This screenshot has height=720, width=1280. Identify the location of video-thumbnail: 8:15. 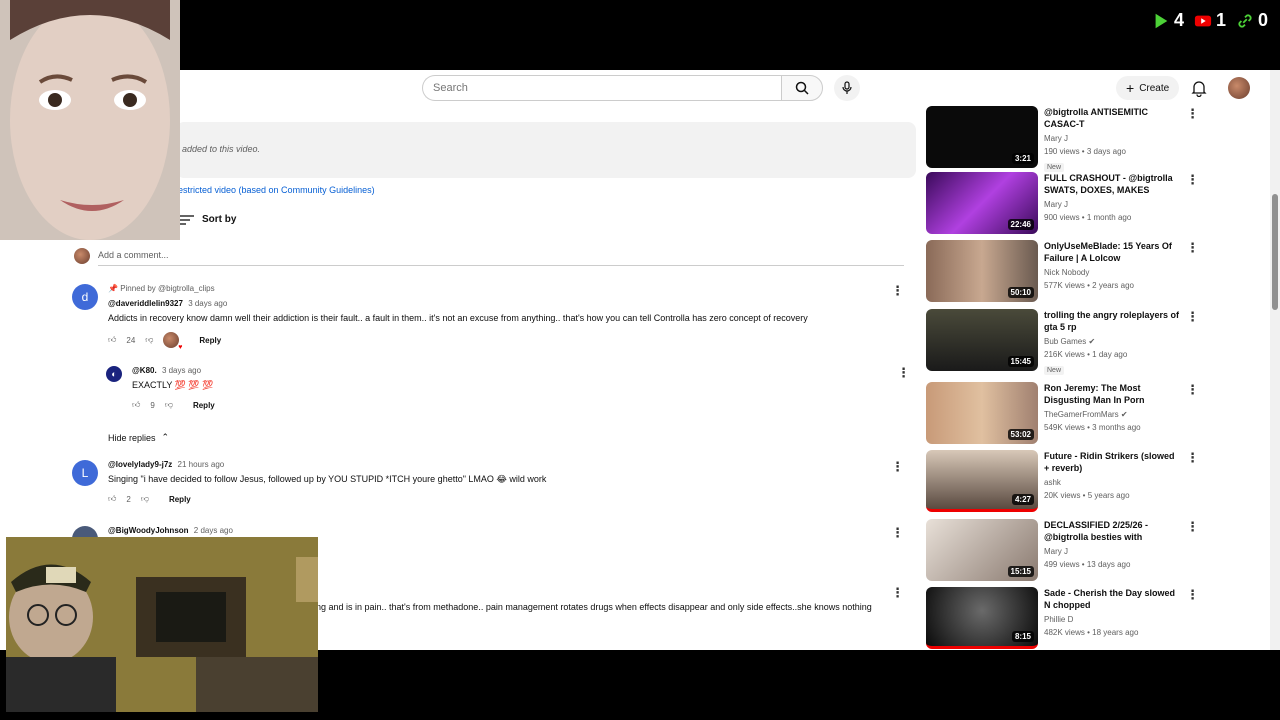
(982, 618).